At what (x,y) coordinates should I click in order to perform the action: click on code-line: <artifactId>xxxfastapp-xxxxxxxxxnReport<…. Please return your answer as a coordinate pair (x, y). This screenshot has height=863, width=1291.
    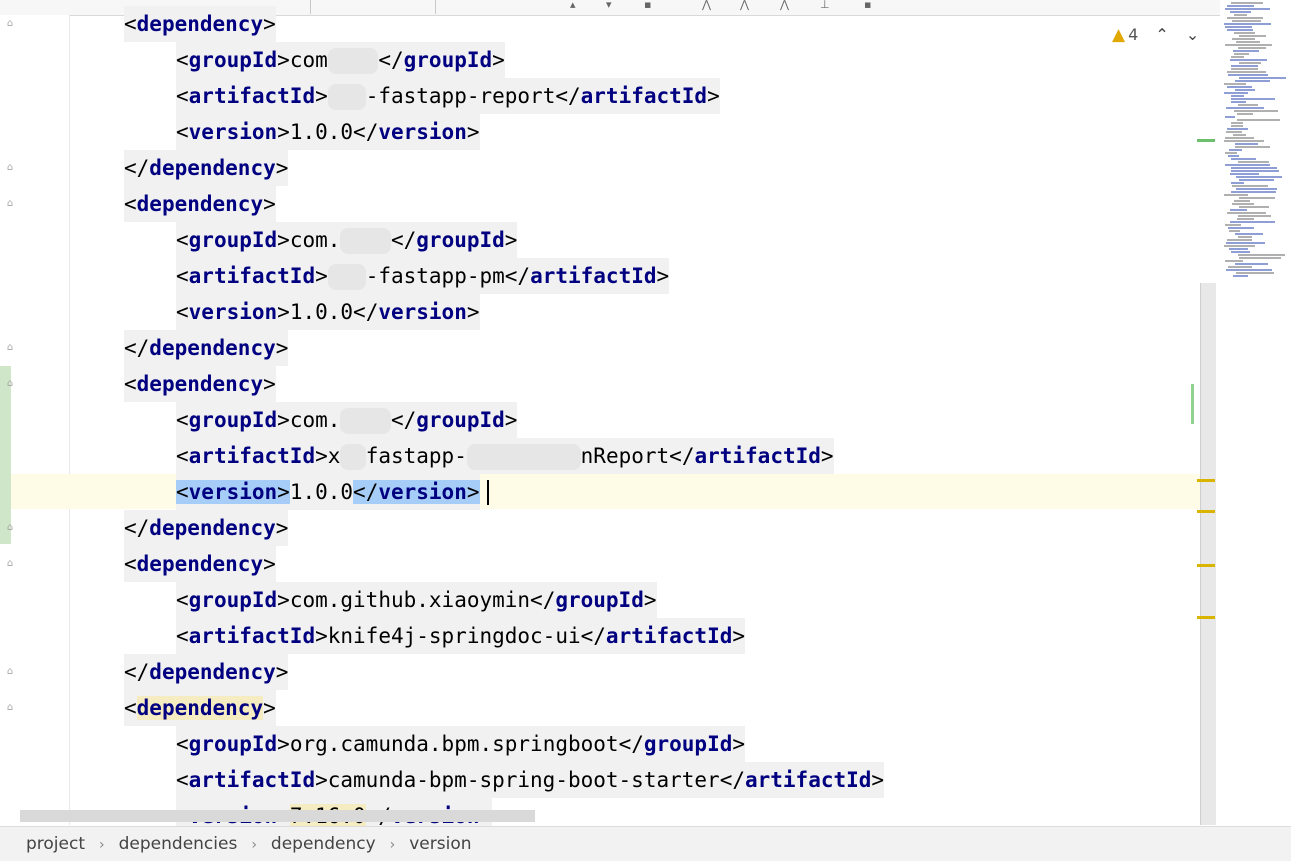
    Looking at the image, I should click on (505, 456).